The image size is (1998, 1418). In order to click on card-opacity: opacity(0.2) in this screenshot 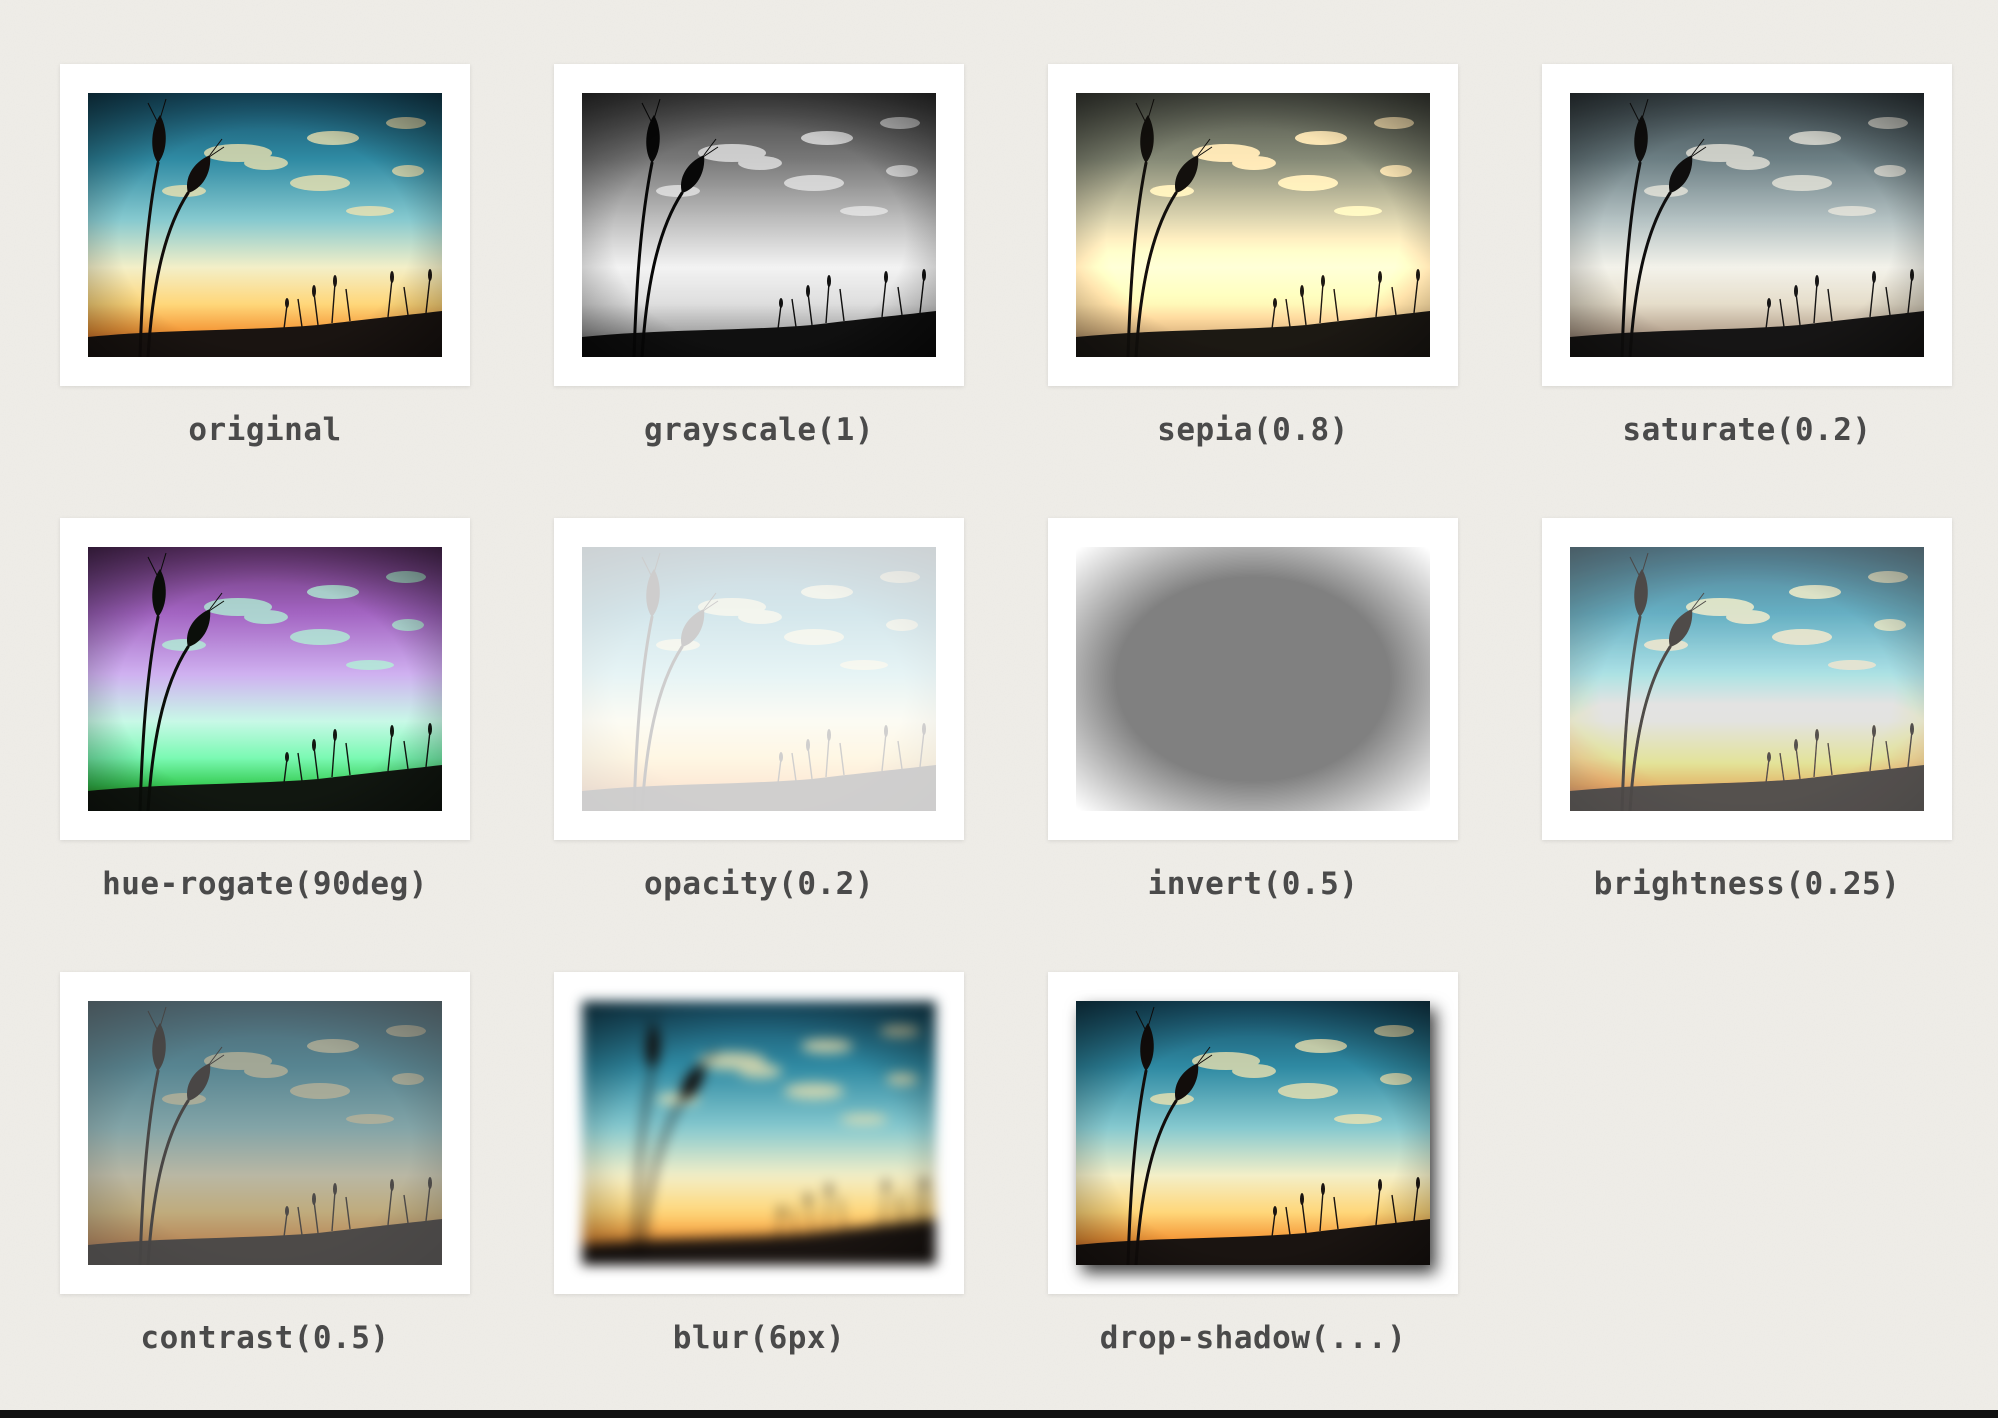, I will do `click(759, 710)`.